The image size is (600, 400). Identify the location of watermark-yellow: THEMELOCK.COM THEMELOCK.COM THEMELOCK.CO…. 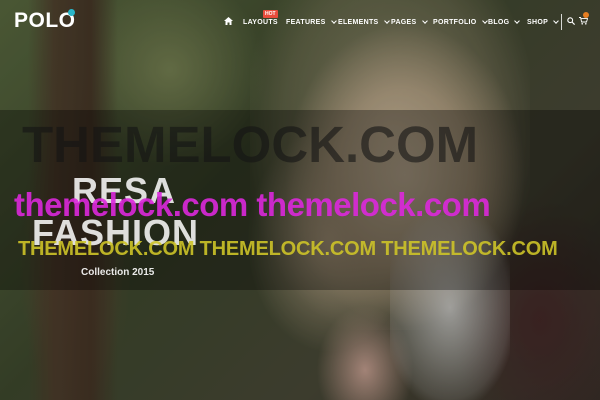
(288, 249).